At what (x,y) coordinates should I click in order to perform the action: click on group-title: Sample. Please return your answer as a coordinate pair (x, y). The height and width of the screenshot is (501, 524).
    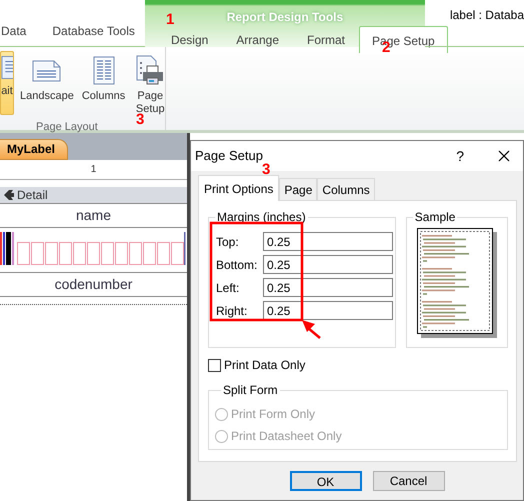
    Looking at the image, I should click on (435, 217).